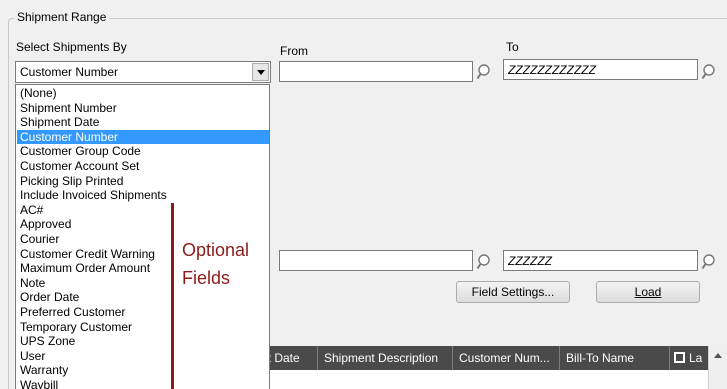 This screenshot has height=389, width=727. I want to click on dropdown-item: Maximum Order Amount, so click(143, 268).